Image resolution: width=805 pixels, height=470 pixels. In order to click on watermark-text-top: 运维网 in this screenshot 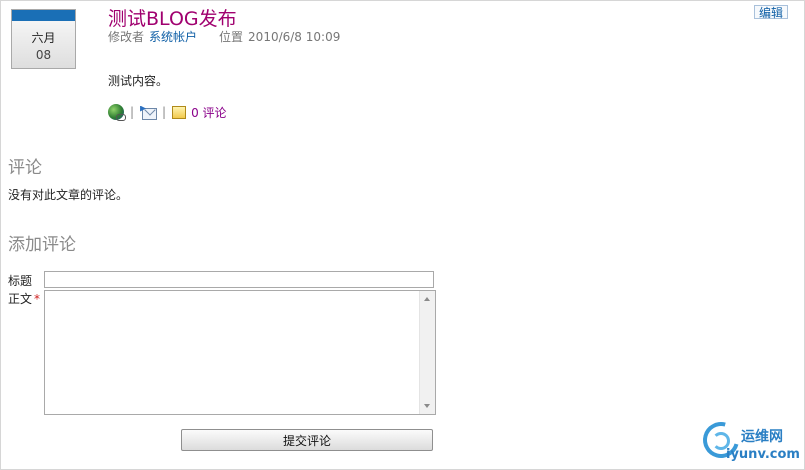, I will do `click(762, 437)`.